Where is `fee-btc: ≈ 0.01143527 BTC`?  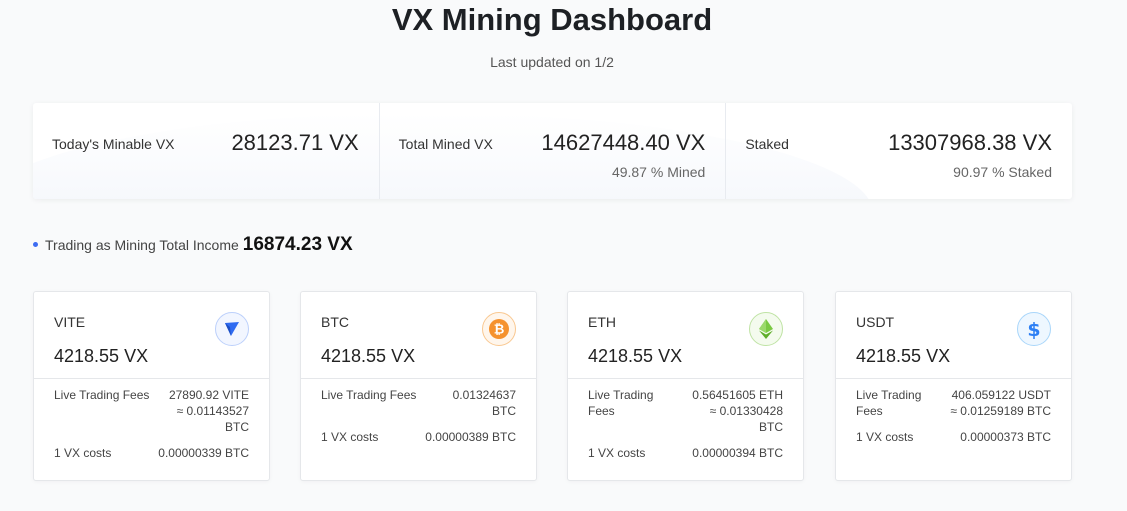 fee-btc: ≈ 0.01143527 BTC is located at coordinates (212, 419).